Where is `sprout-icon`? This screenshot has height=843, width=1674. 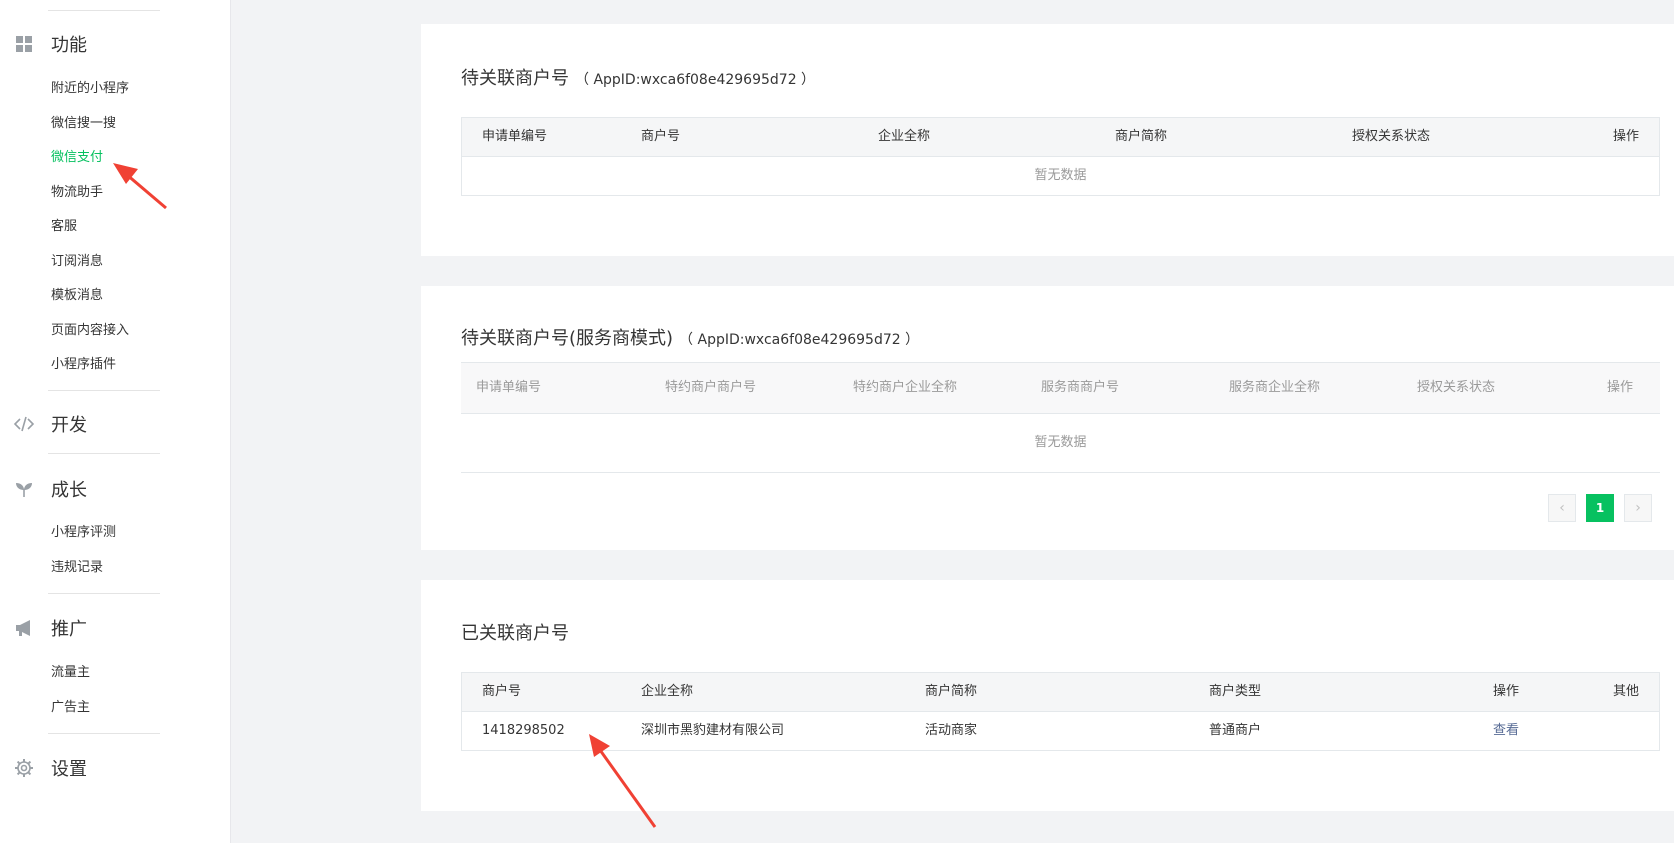 sprout-icon is located at coordinates (24, 489).